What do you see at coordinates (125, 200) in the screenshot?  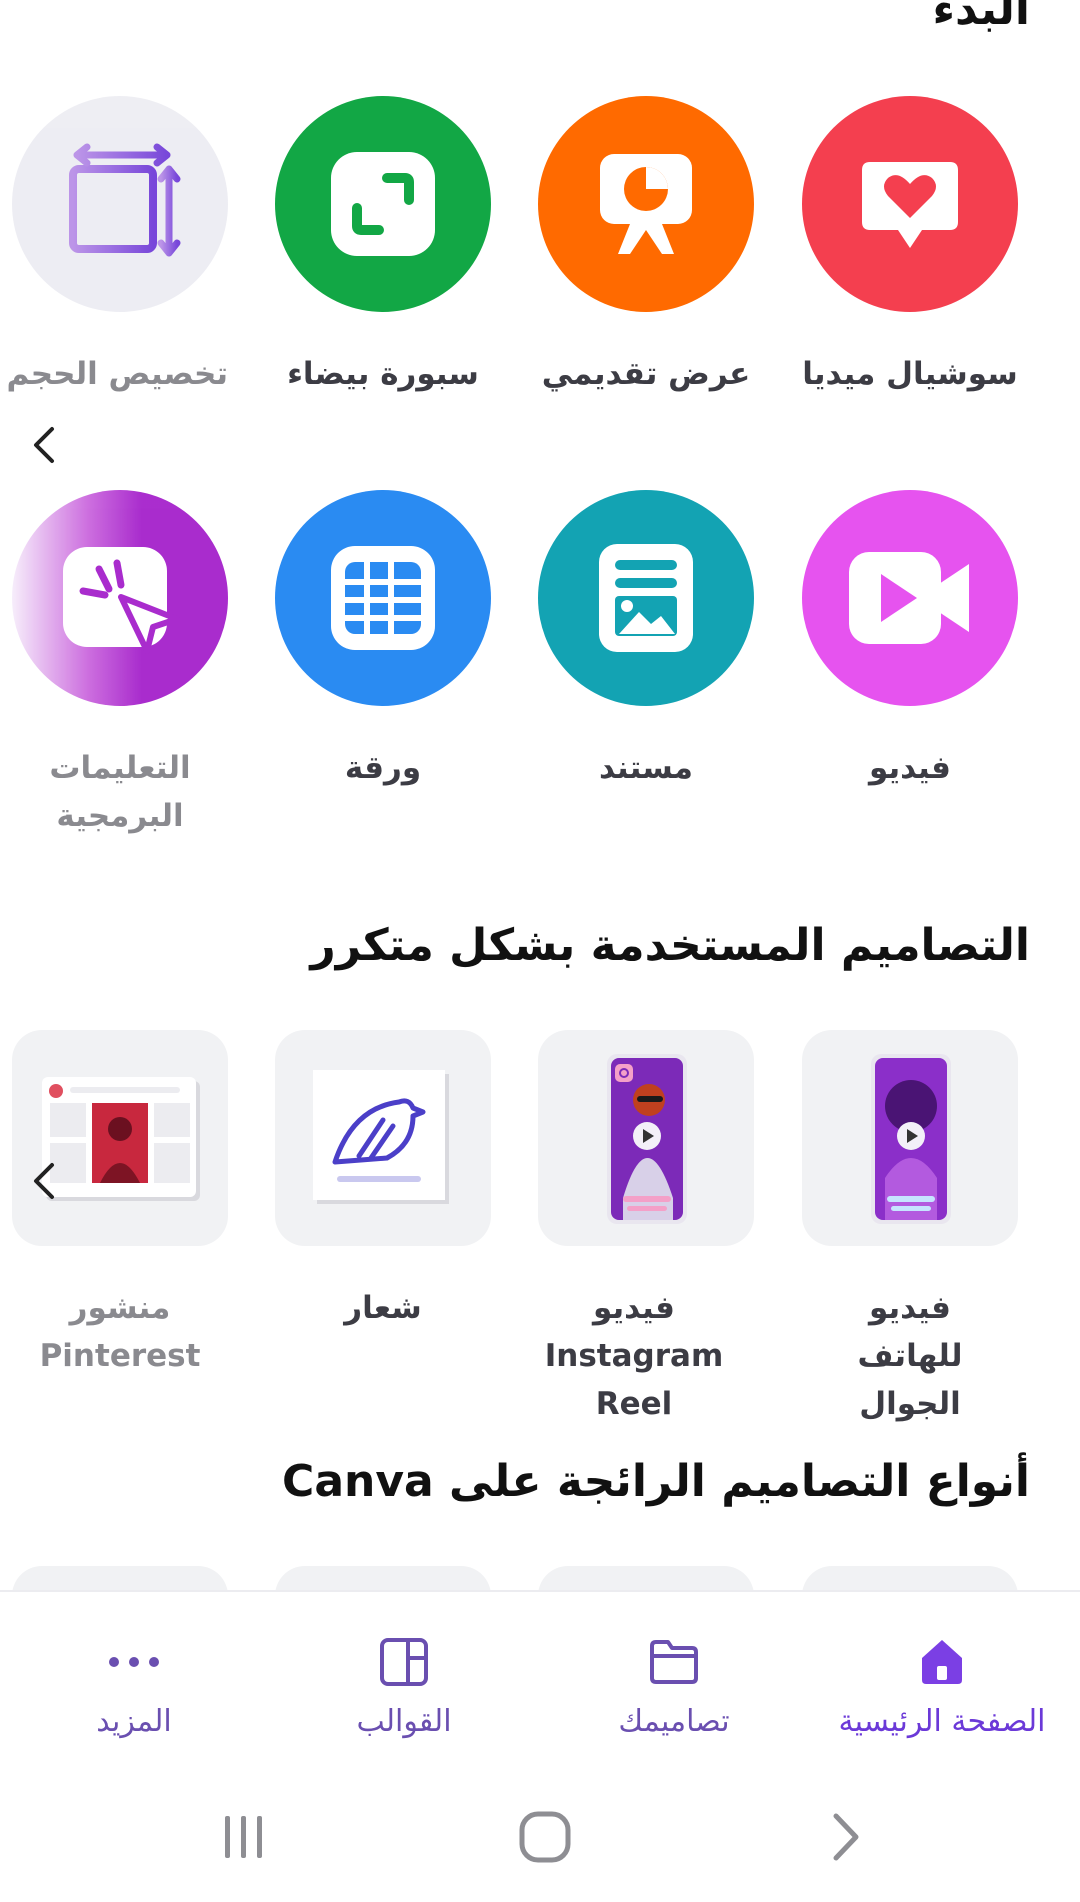 I see `resize-arrows-icon` at bounding box center [125, 200].